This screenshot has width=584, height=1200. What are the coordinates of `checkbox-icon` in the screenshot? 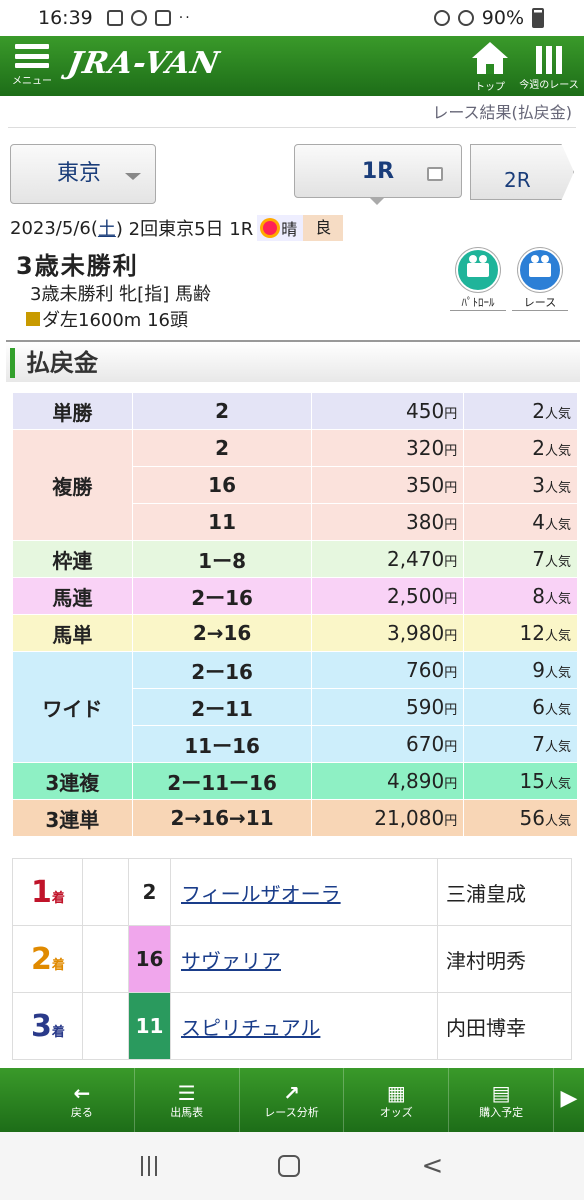 It's located at (435, 174).